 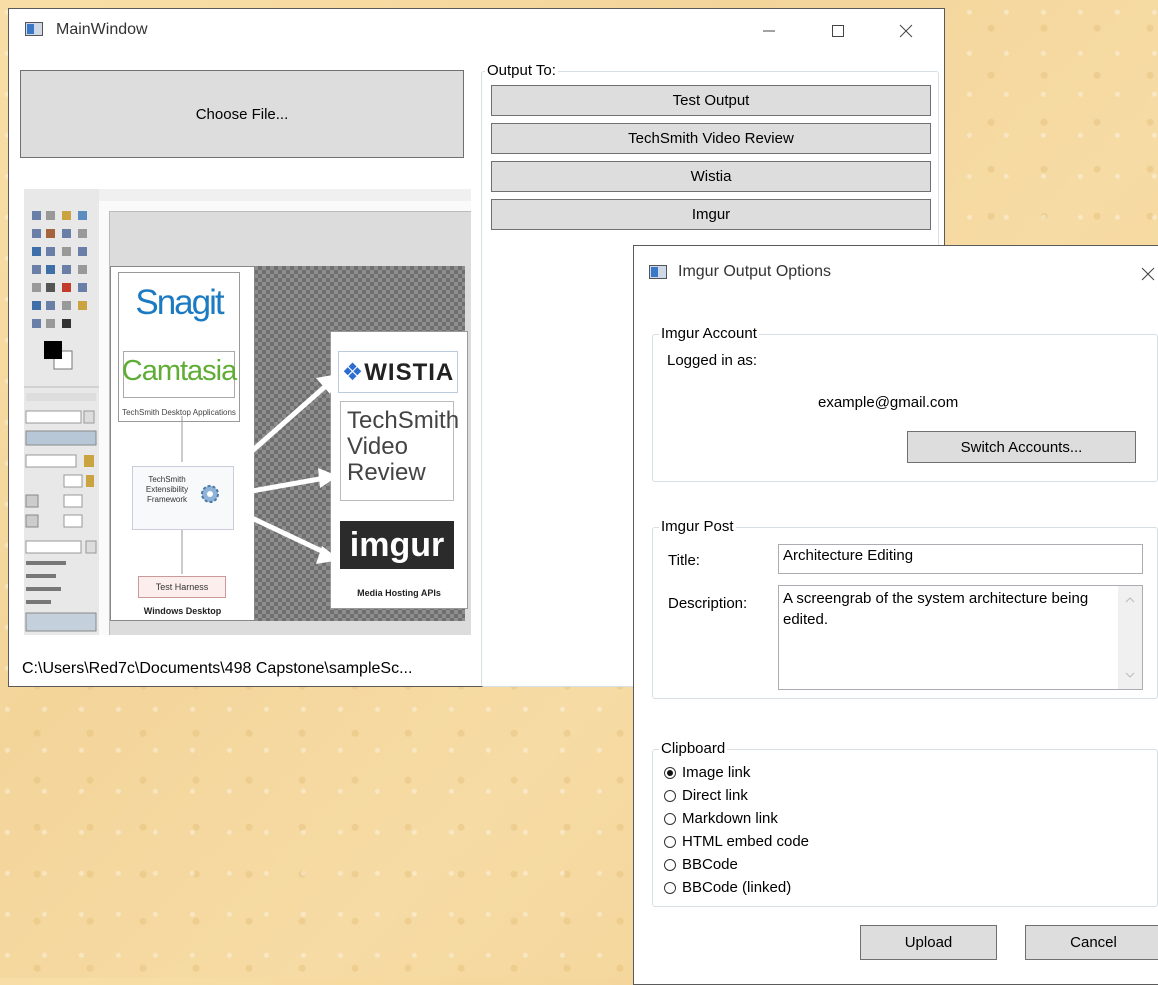 What do you see at coordinates (711, 100) in the screenshot?
I see `output-test-button: Test Output` at bounding box center [711, 100].